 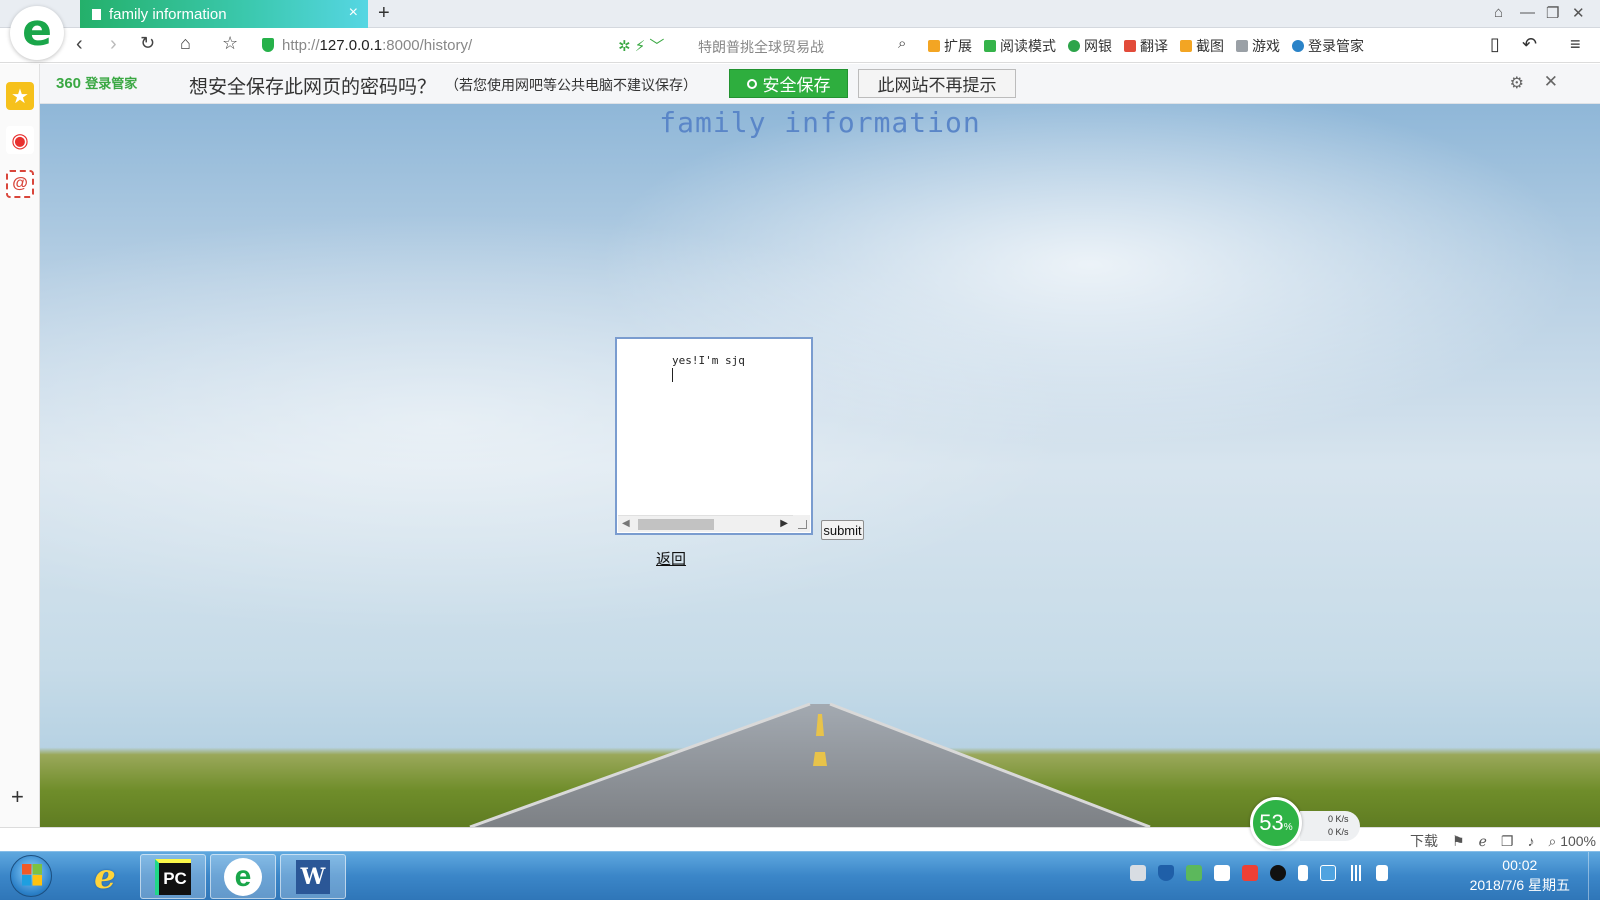 I want to click on password-prompt: 想安全保存此网页的密码吗？, so click(x=313, y=87).